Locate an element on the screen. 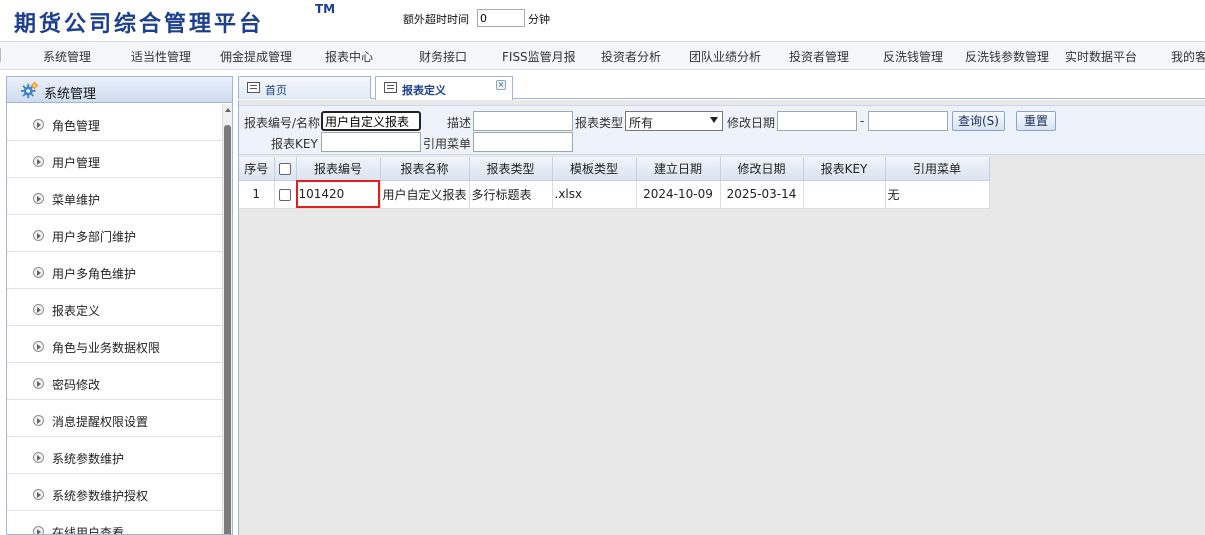  sidebar-item-system-params: 系统参数维护 is located at coordinates (115, 455).